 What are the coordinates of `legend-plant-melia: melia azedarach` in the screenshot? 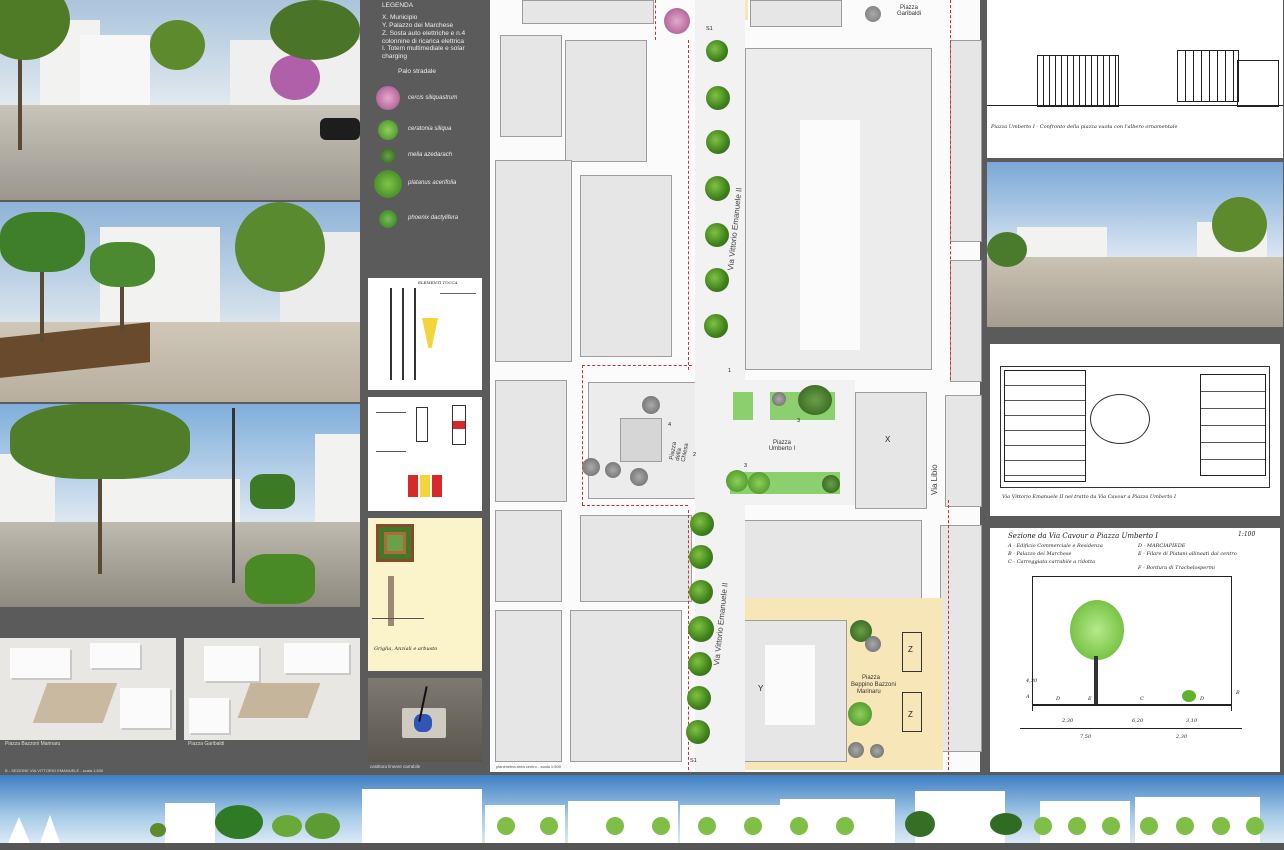 It's located at (430, 155).